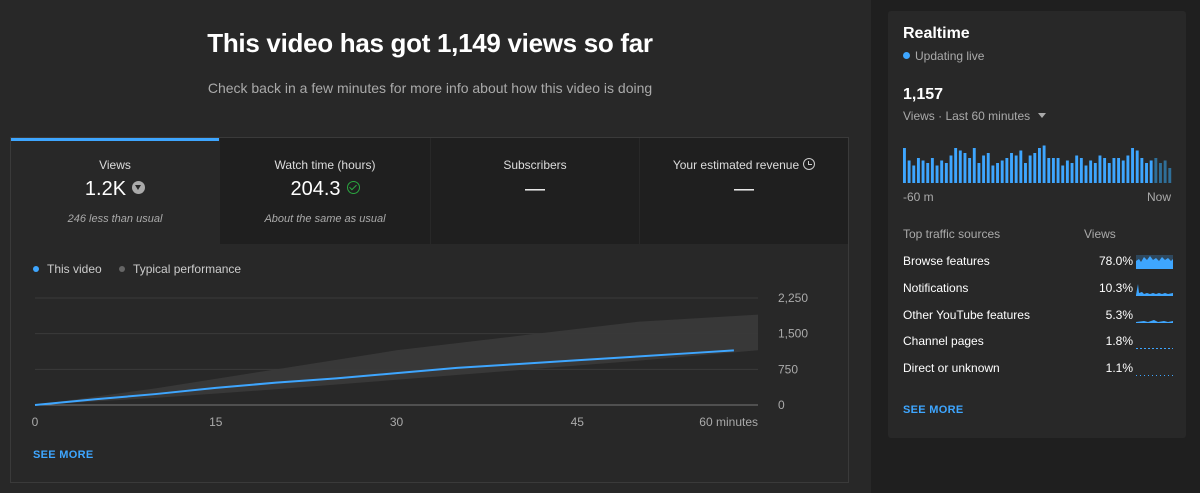 This screenshot has width=1200, height=493. I want to click on tab-subscribers: Subscribers —, so click(535, 191).